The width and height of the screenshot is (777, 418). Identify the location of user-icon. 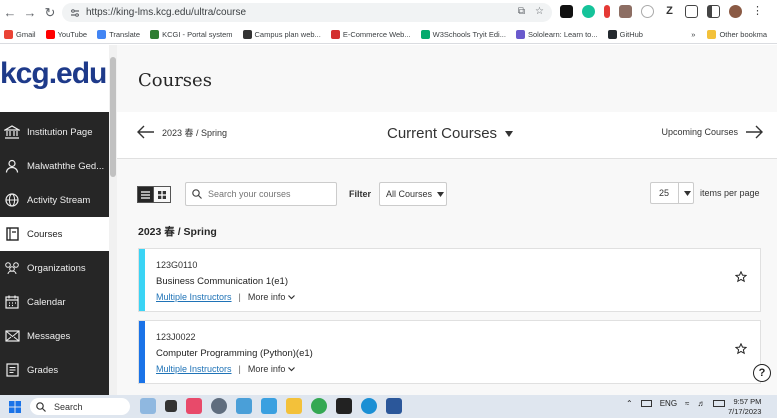
(12, 166).